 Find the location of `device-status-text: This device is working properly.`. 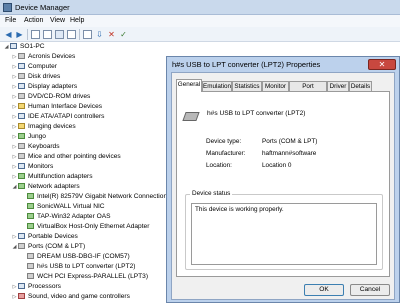

device-status-text: This device is working properly. is located at coordinates (284, 234).